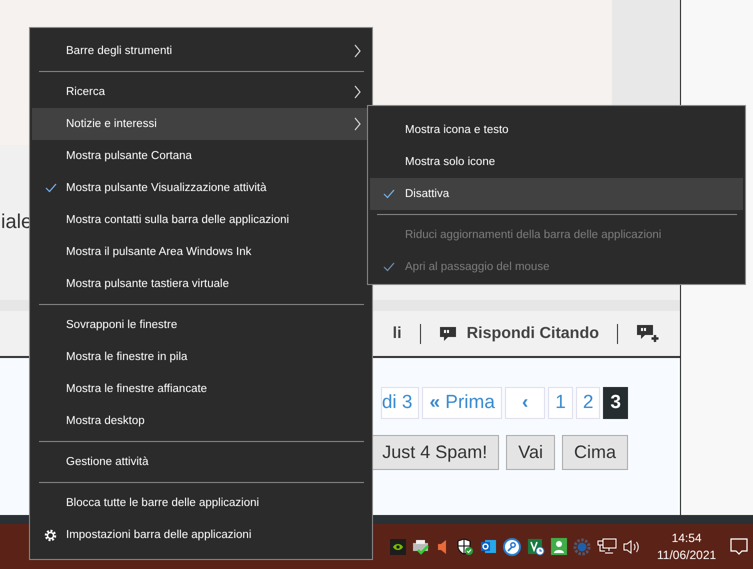 This screenshot has height=569, width=753. I want to click on menu-item: Blocca tutte le barre delle applicazioni, so click(201, 503).